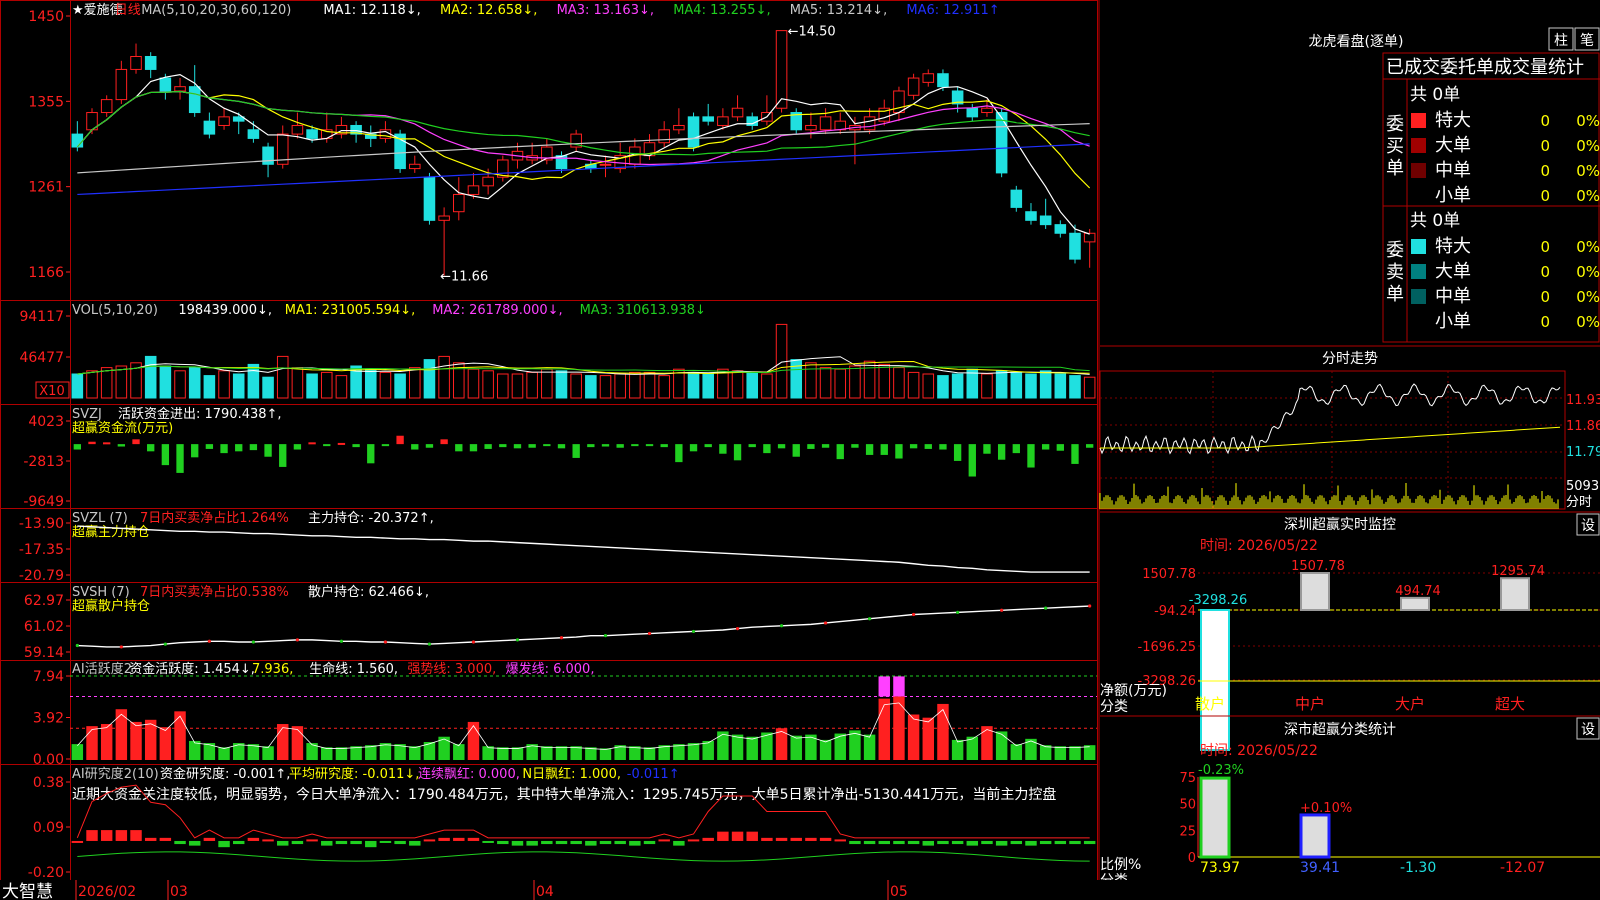 This screenshot has width=1600, height=900. I want to click on stats-bar, so click(1215, 817).